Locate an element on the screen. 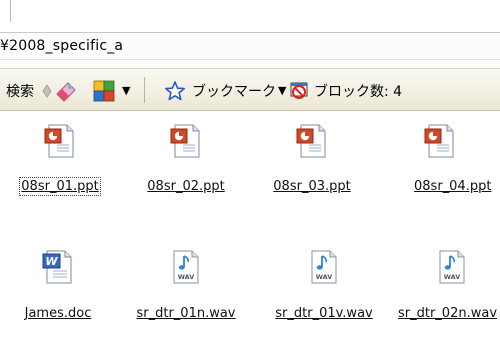 This screenshot has height=338, width=500. bookmark-label: ブックマーク is located at coordinates (234, 91).